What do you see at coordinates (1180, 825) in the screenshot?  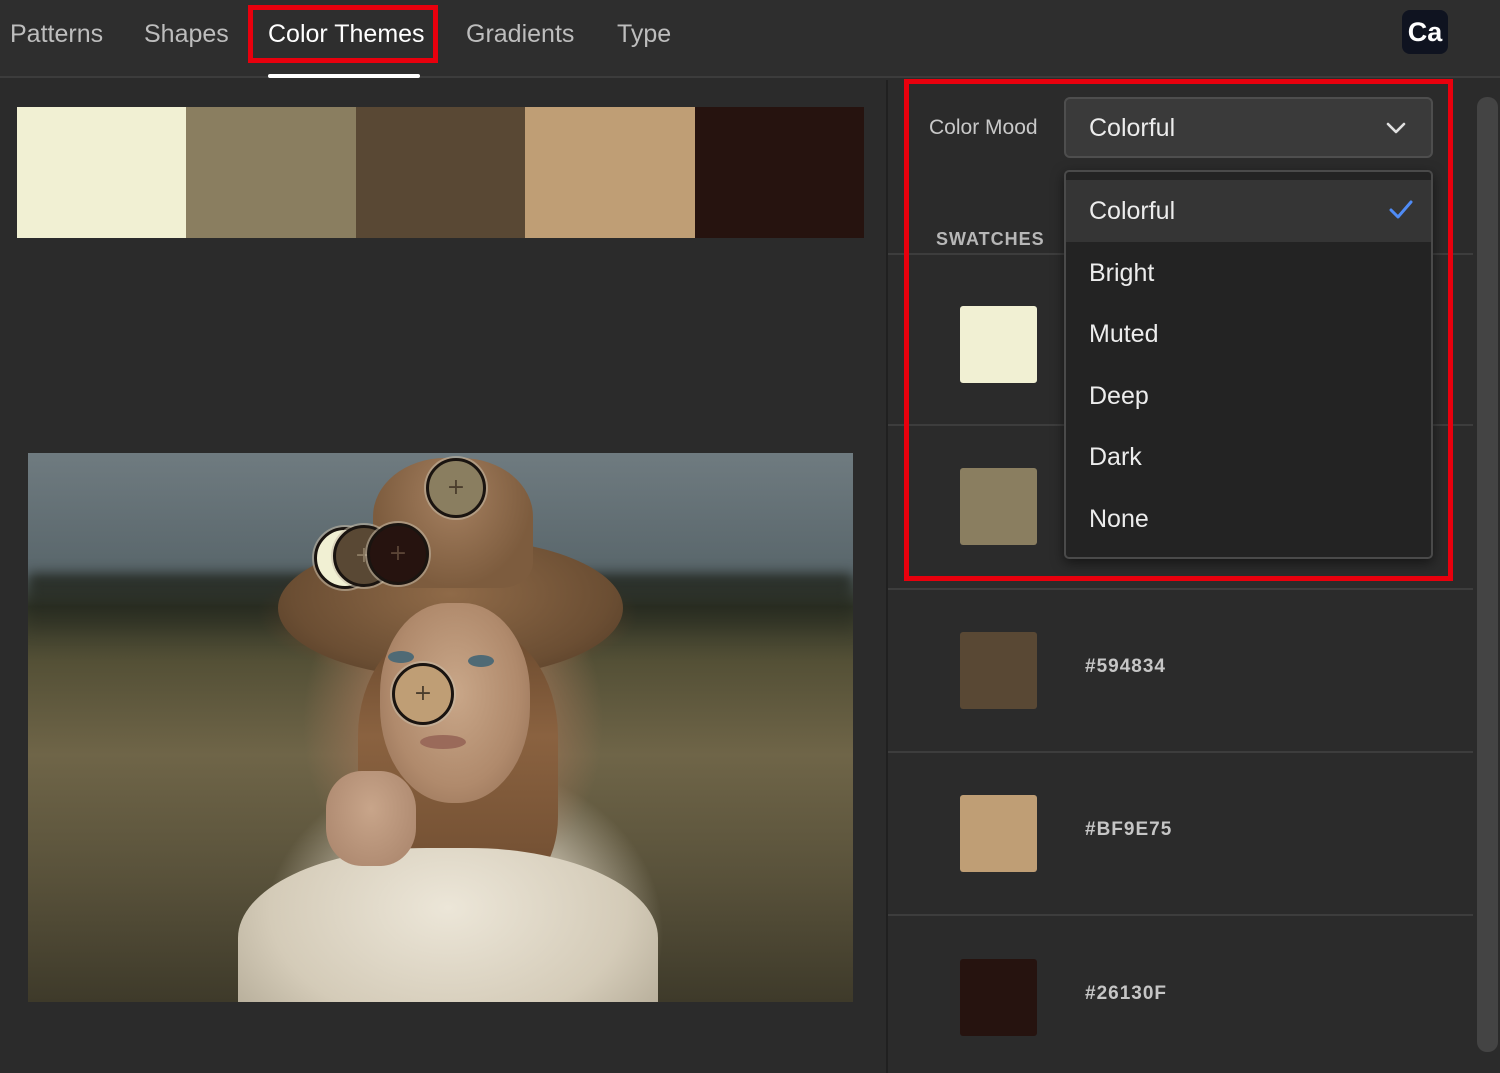 I see `swatch-row: #BF9E75` at bounding box center [1180, 825].